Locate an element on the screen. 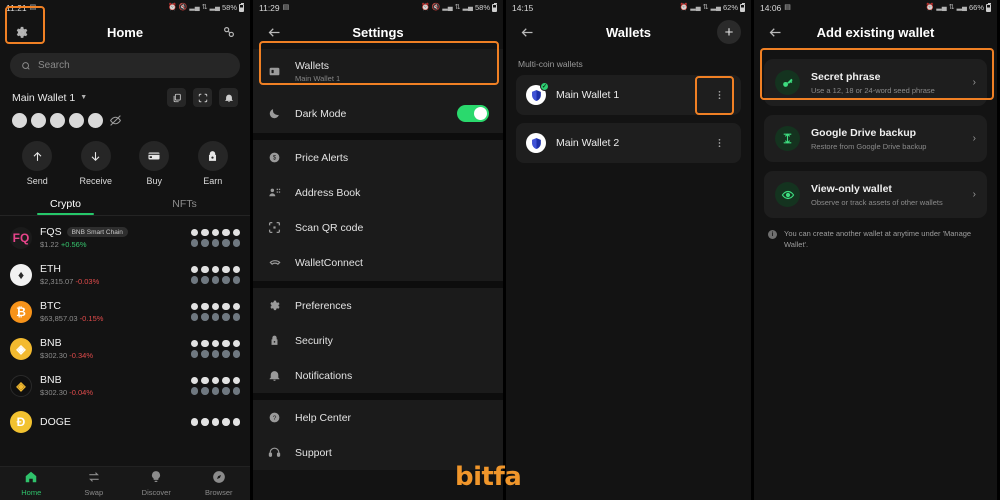 Image resolution: width=1000 pixels, height=500 pixels. action-receive: Receive is located at coordinates (96, 163).